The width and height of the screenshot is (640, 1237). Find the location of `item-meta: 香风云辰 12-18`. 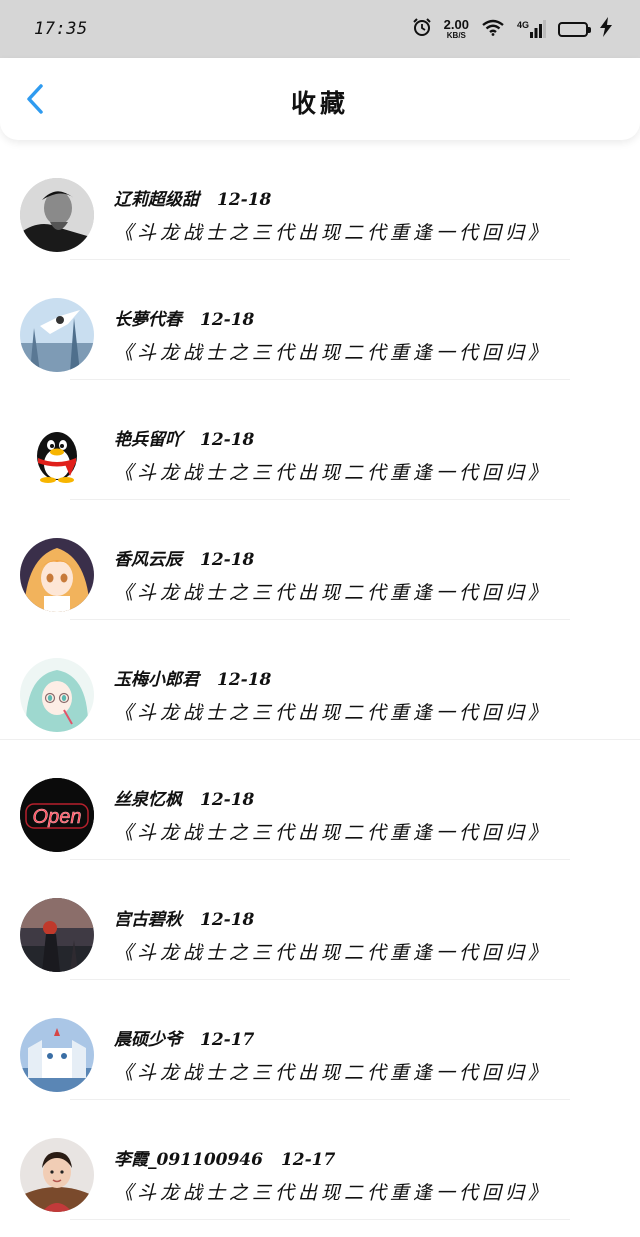

item-meta: 香风云辰 12-18 is located at coordinates (184, 557).